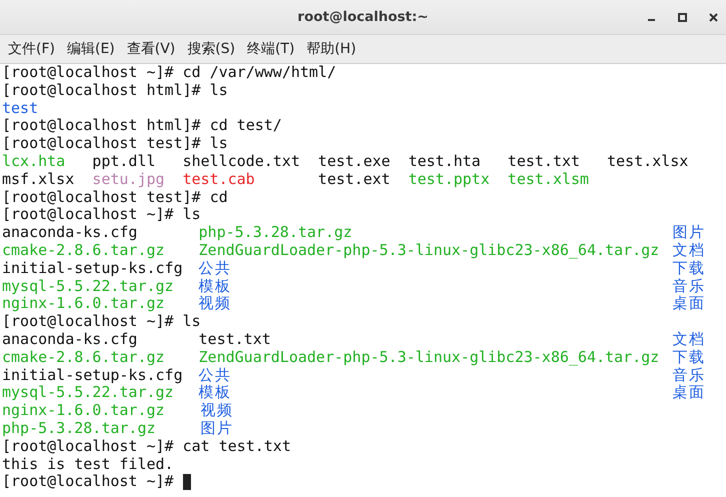 This screenshot has height=497, width=726. What do you see at coordinates (142, 126) in the screenshot?
I see `command-line: [root@localhost html]# cd test/` at bounding box center [142, 126].